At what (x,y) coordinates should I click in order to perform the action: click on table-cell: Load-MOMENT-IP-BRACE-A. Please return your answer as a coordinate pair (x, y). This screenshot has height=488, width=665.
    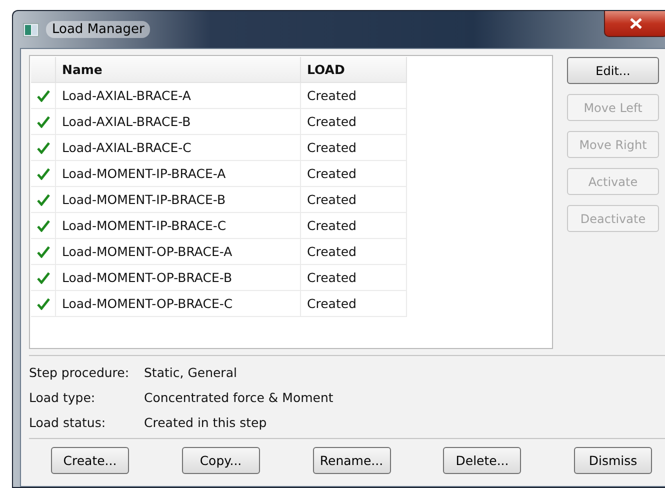
    Looking at the image, I should click on (178, 174).